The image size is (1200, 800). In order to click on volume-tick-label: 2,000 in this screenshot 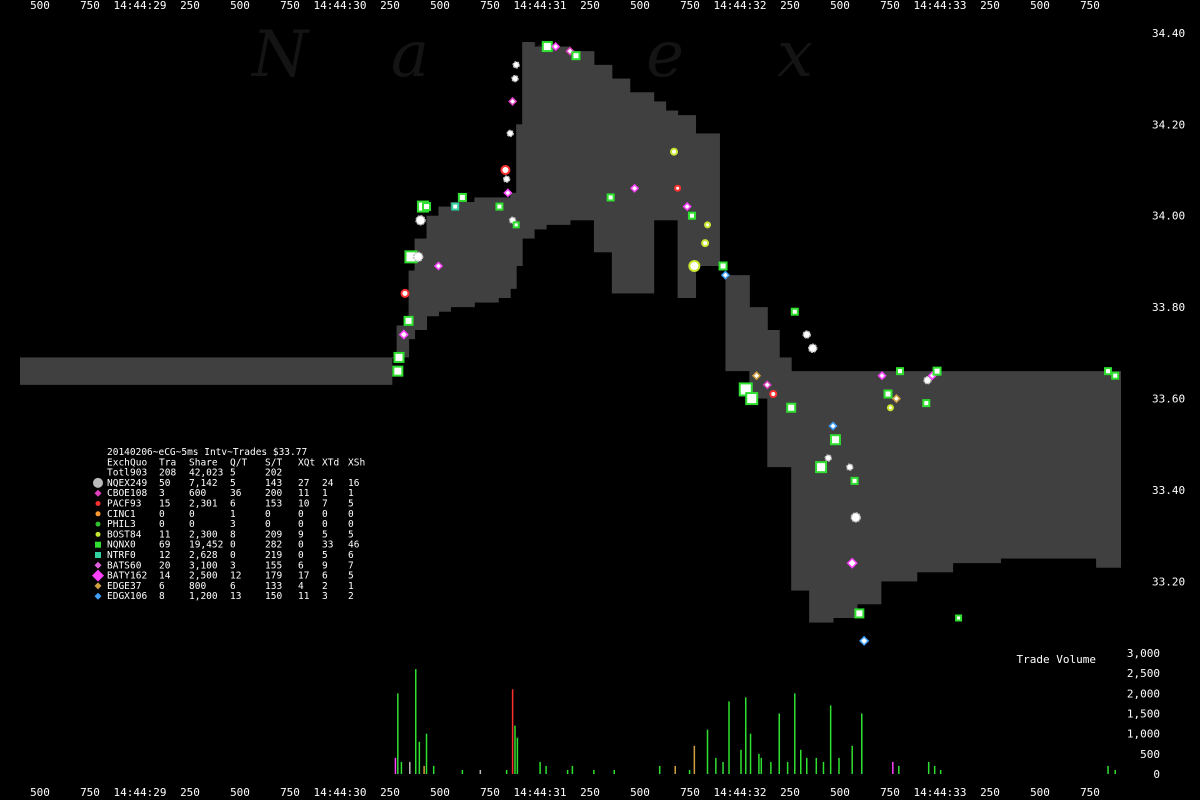, I will do `click(1143, 693)`.